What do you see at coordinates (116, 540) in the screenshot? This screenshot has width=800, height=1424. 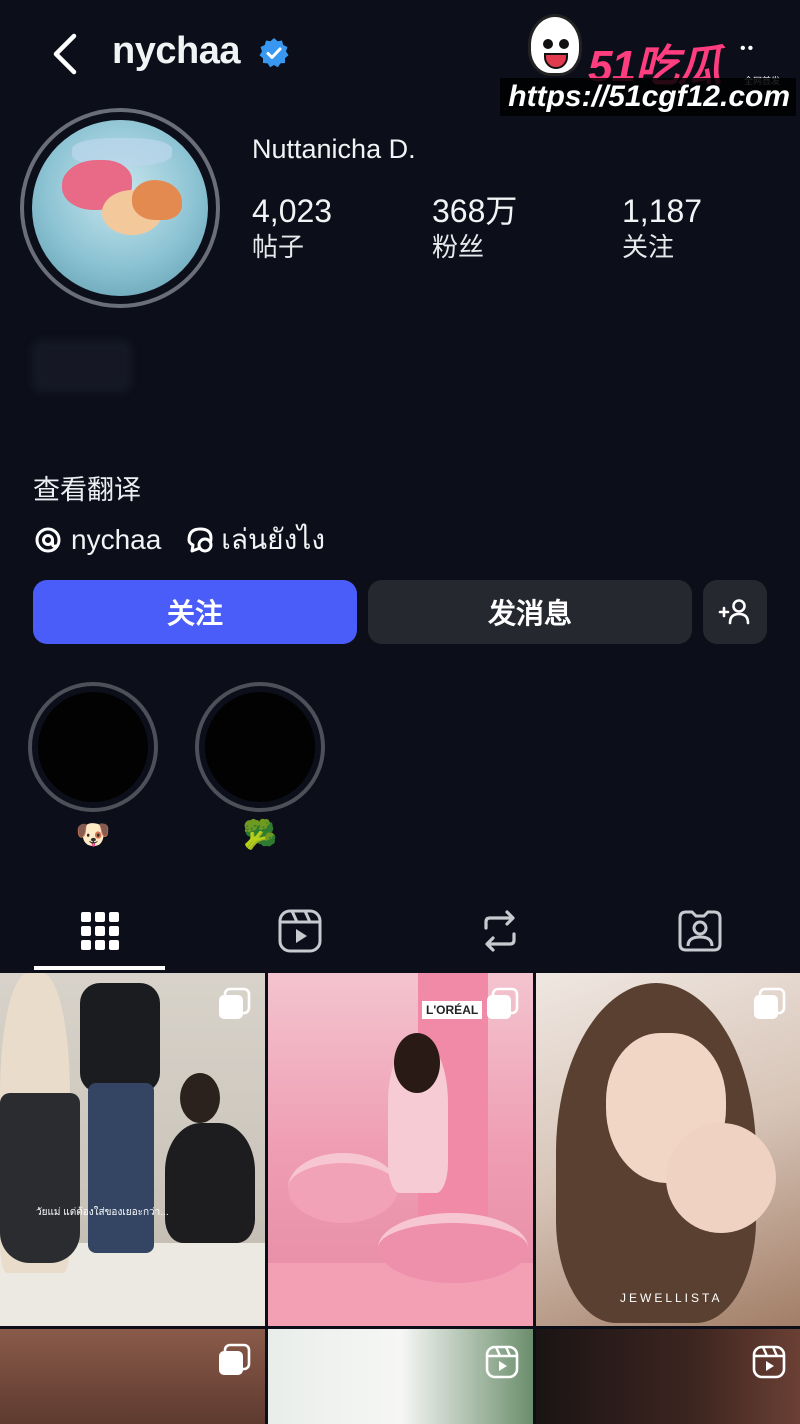 I see `threads-handle-link: nychaa` at bounding box center [116, 540].